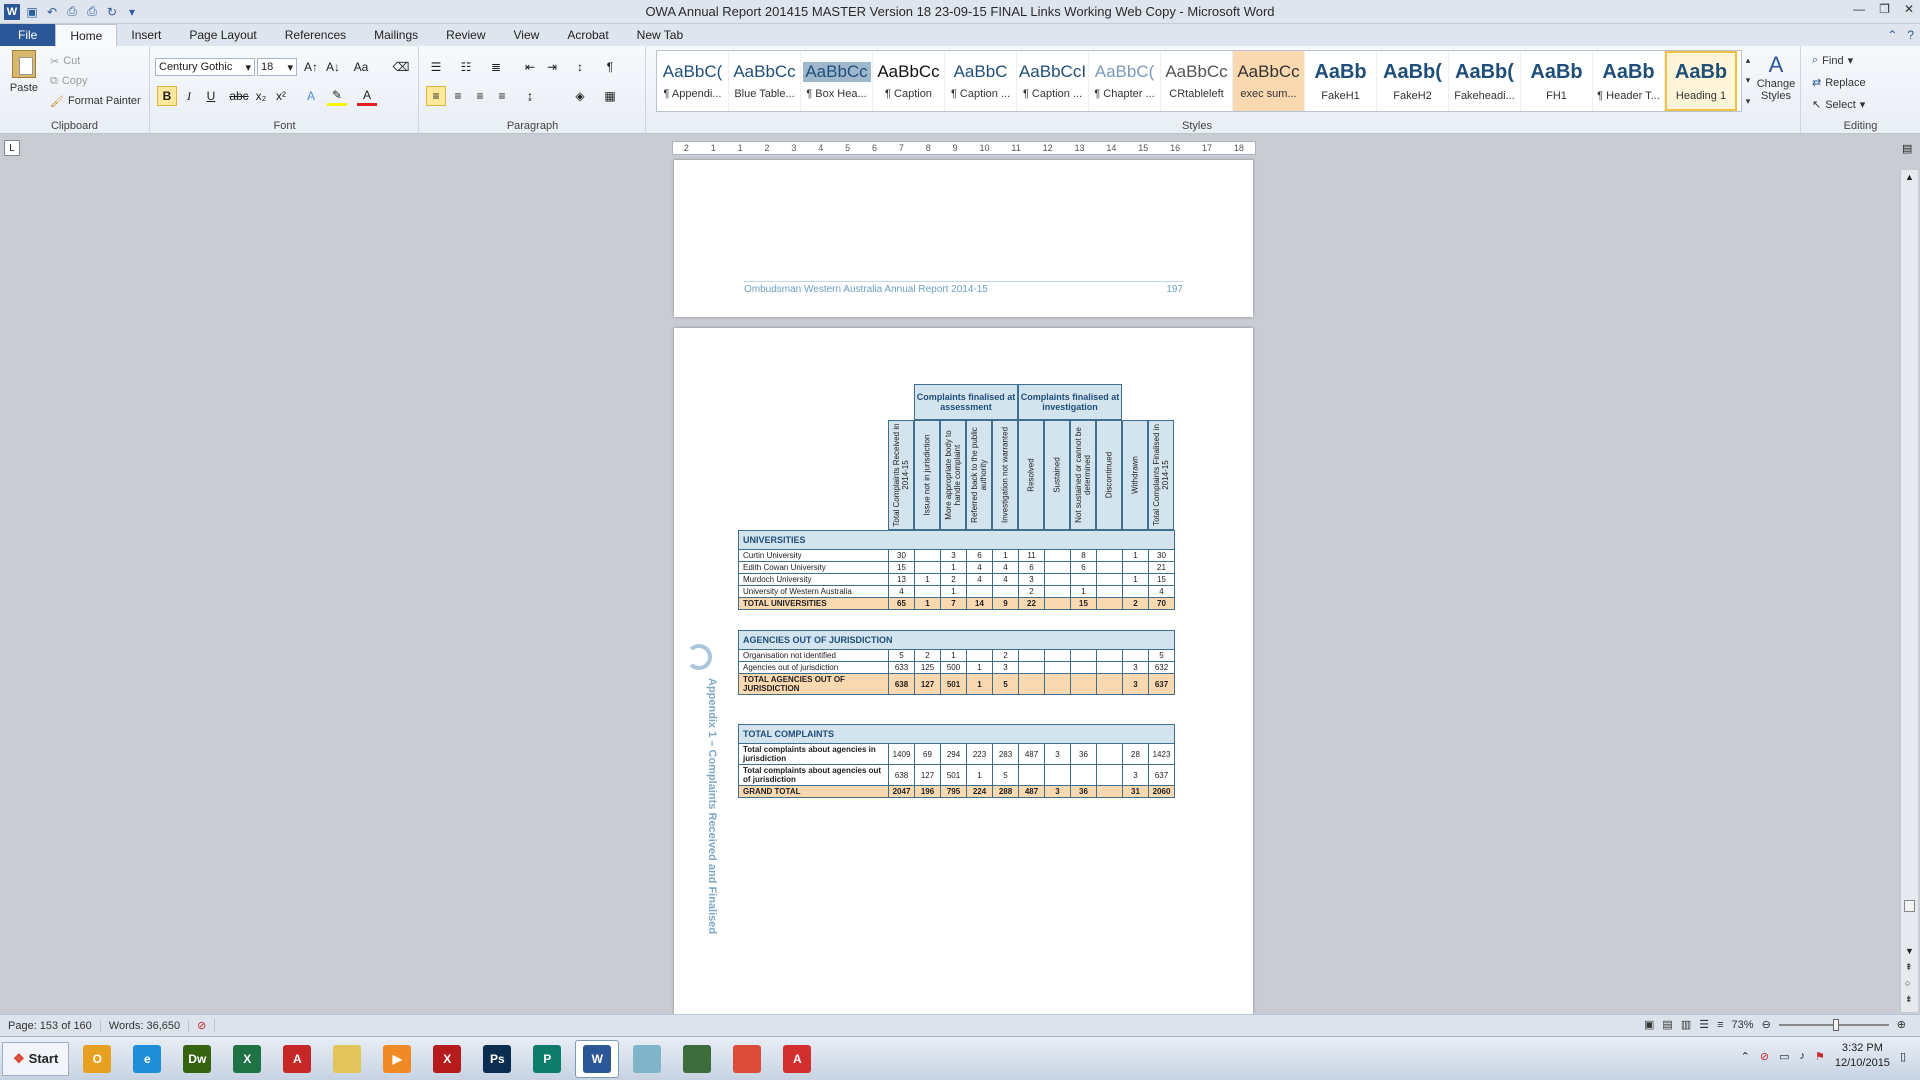 The width and height of the screenshot is (1920, 1080). I want to click on sort-icon: ↕, so click(580, 67).